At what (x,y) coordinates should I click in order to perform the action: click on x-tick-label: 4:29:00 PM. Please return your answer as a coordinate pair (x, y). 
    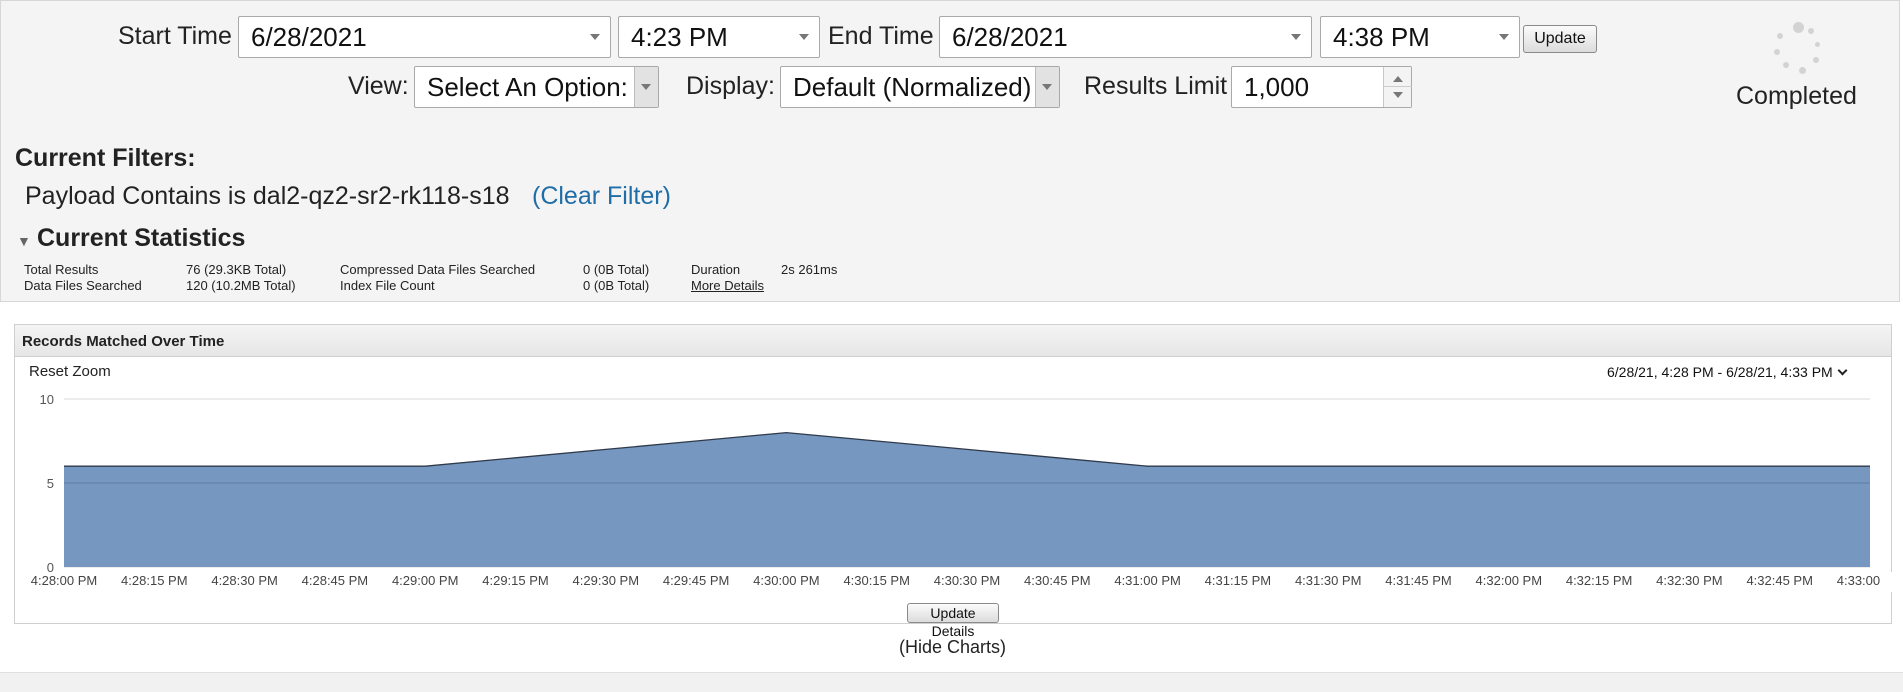
    Looking at the image, I should click on (425, 580).